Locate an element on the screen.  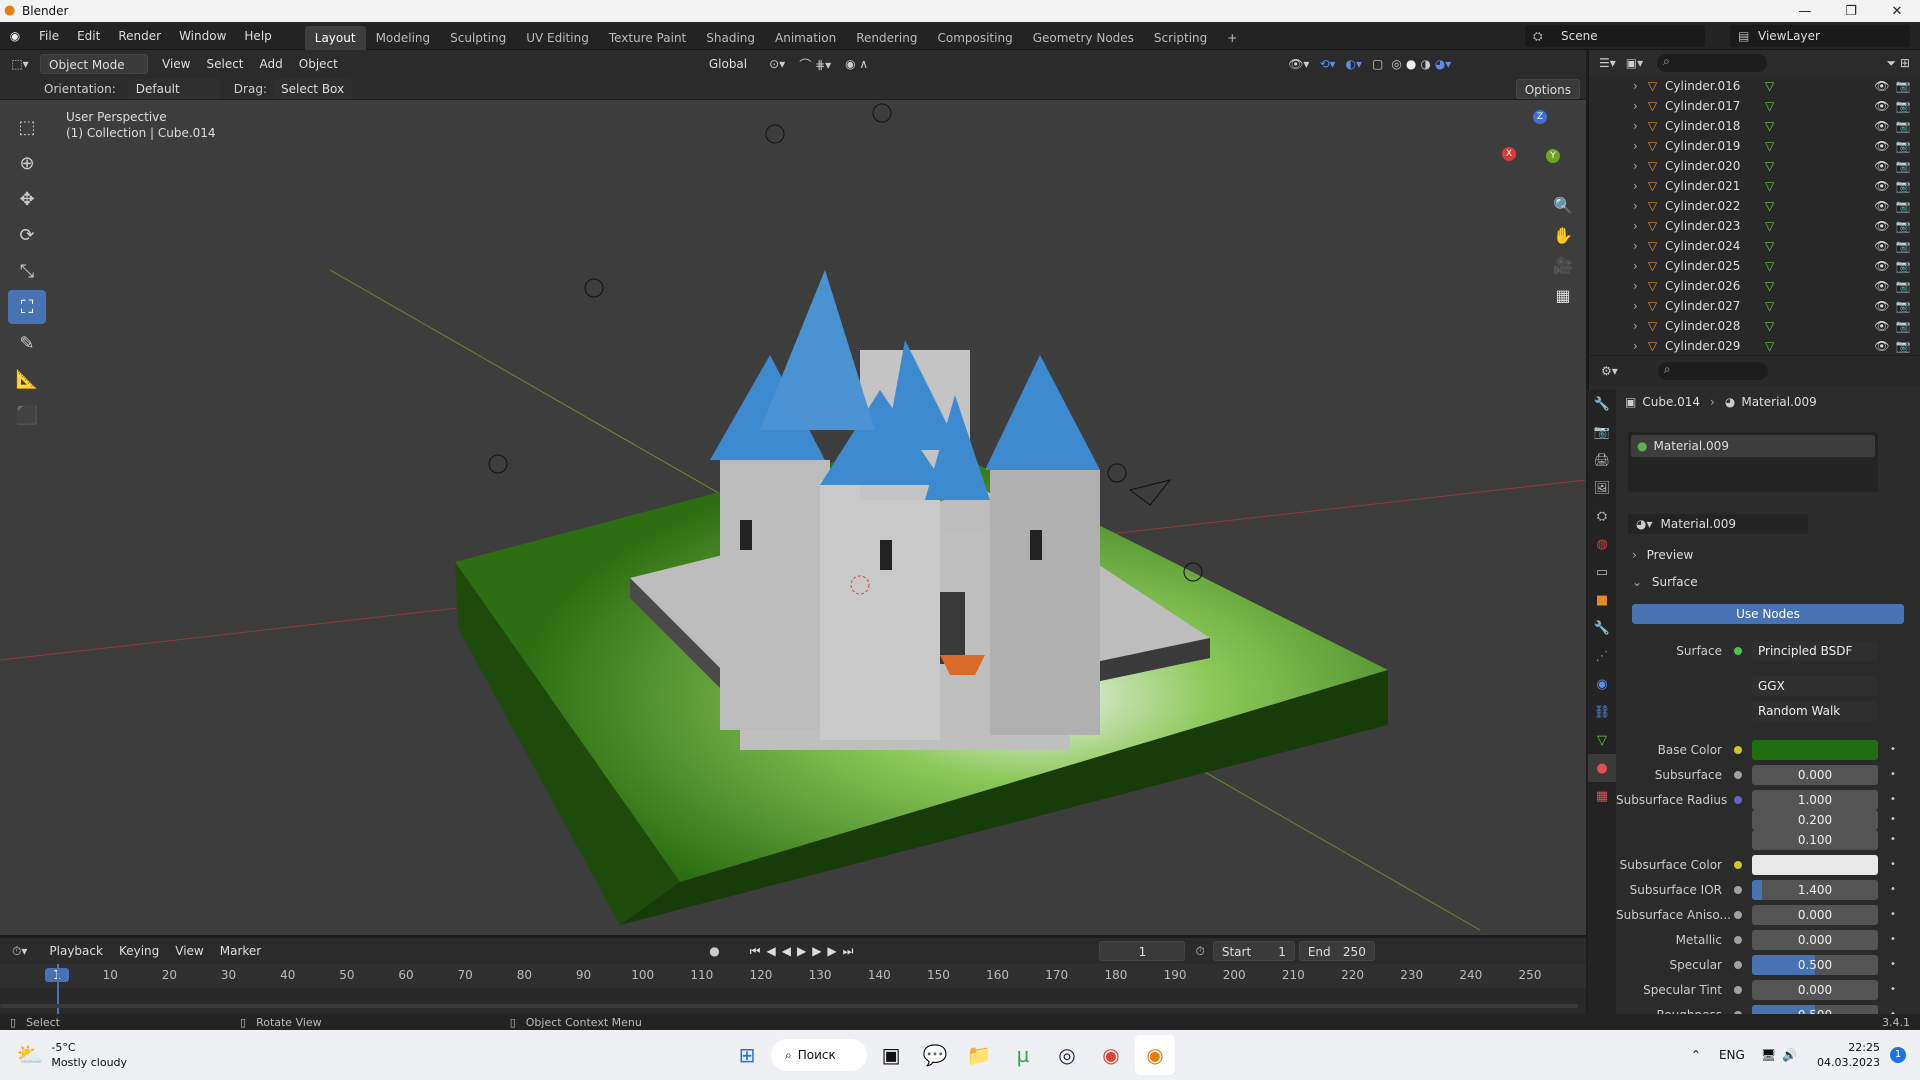
keying-menu: Keying is located at coordinates (139, 951).